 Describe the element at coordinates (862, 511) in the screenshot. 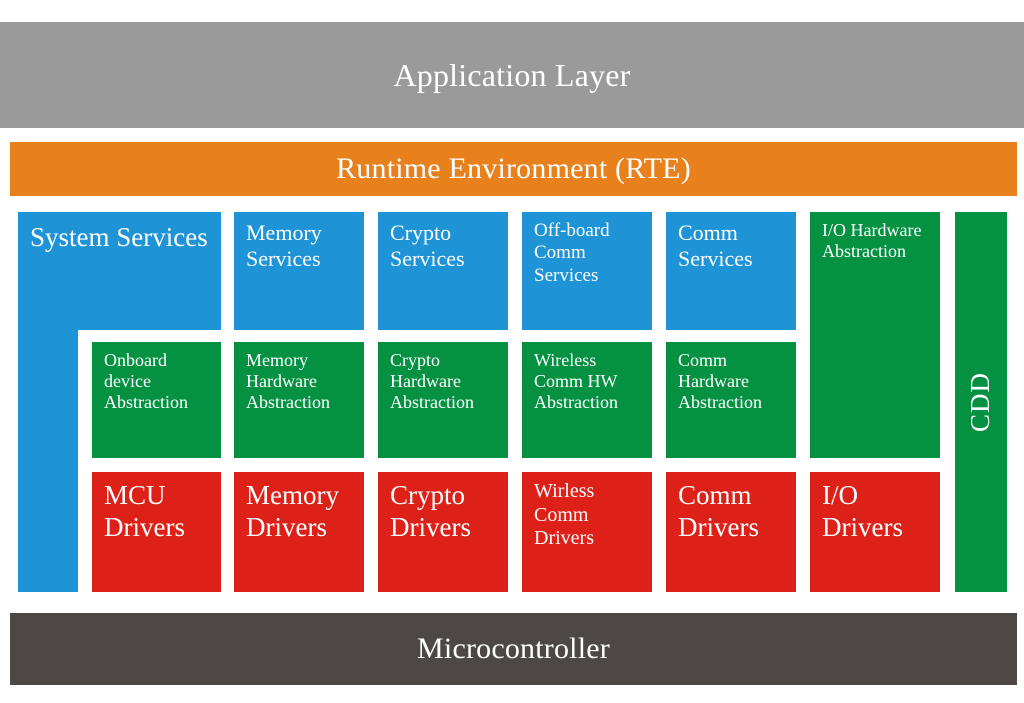

I see `block-io-drivers-label: I/O Drivers` at that location.